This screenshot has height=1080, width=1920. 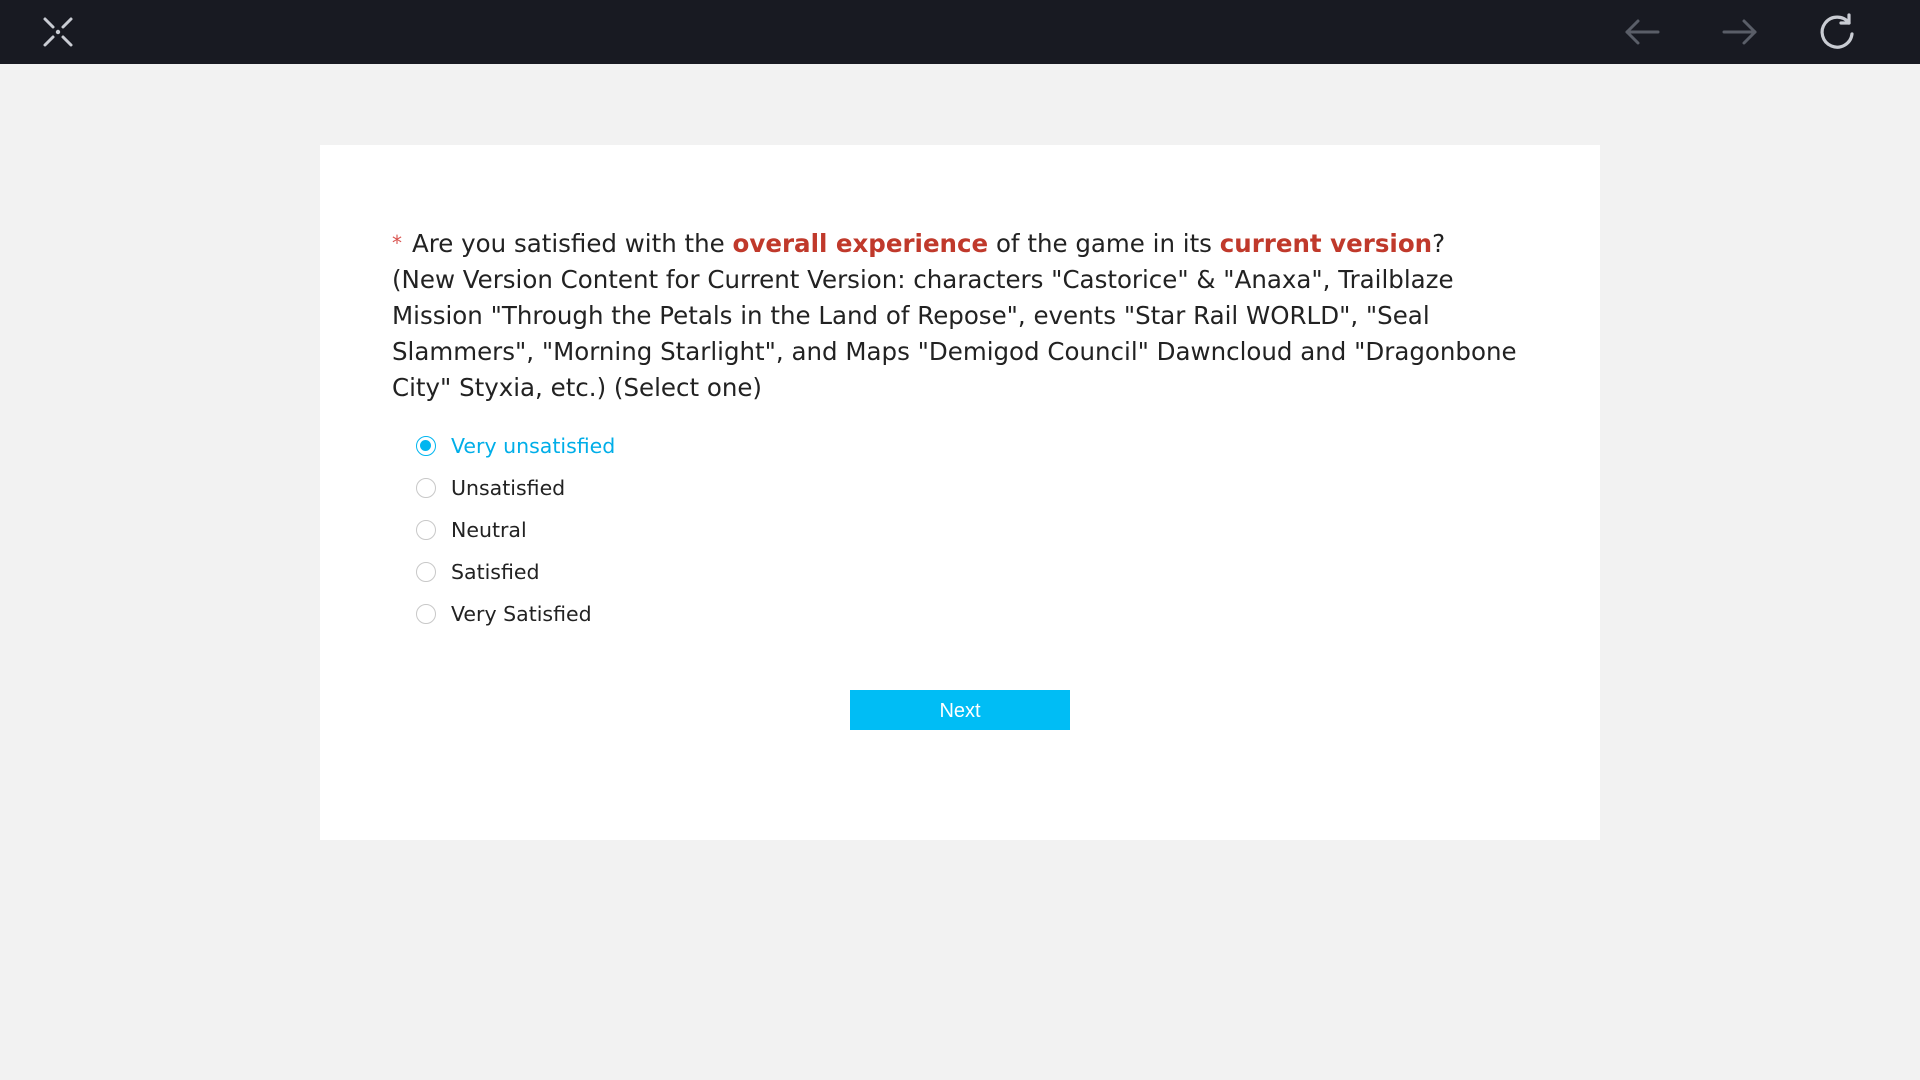 What do you see at coordinates (521, 614) in the screenshot?
I see `option-label: Very Satisfied` at bounding box center [521, 614].